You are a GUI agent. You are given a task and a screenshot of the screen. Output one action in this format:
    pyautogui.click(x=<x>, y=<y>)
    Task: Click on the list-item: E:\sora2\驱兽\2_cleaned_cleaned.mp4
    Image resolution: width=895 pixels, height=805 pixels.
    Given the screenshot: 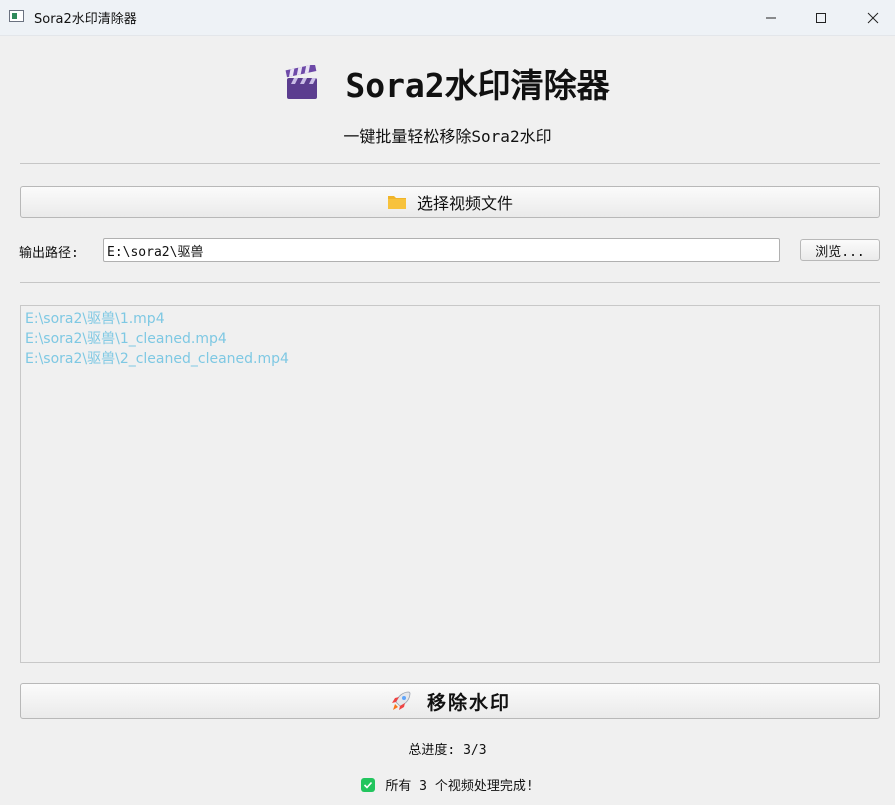 What is the action you would take?
    pyautogui.click(x=450, y=359)
    